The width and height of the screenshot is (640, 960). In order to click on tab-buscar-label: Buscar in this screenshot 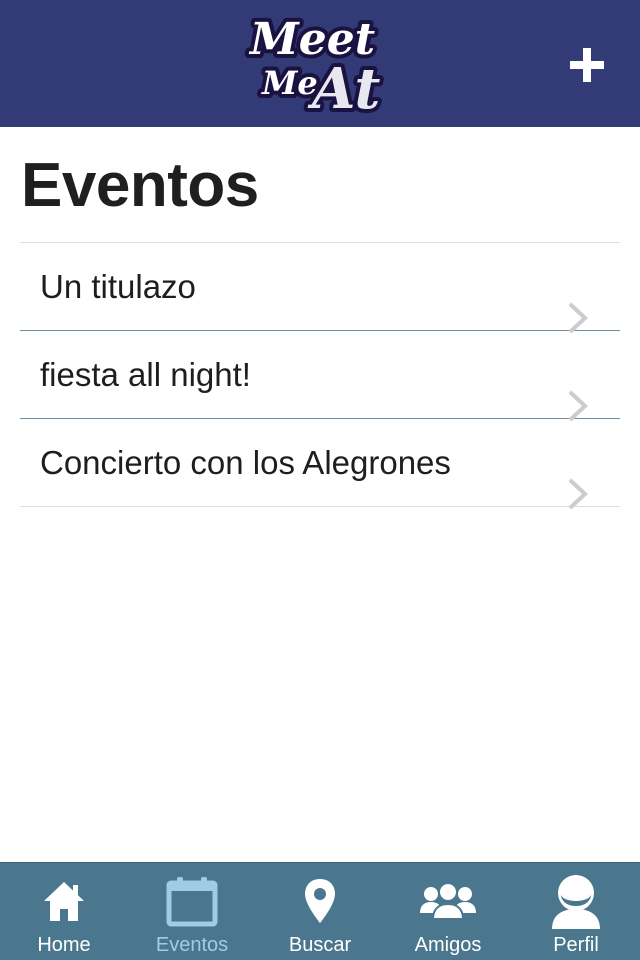, I will do `click(320, 945)`.